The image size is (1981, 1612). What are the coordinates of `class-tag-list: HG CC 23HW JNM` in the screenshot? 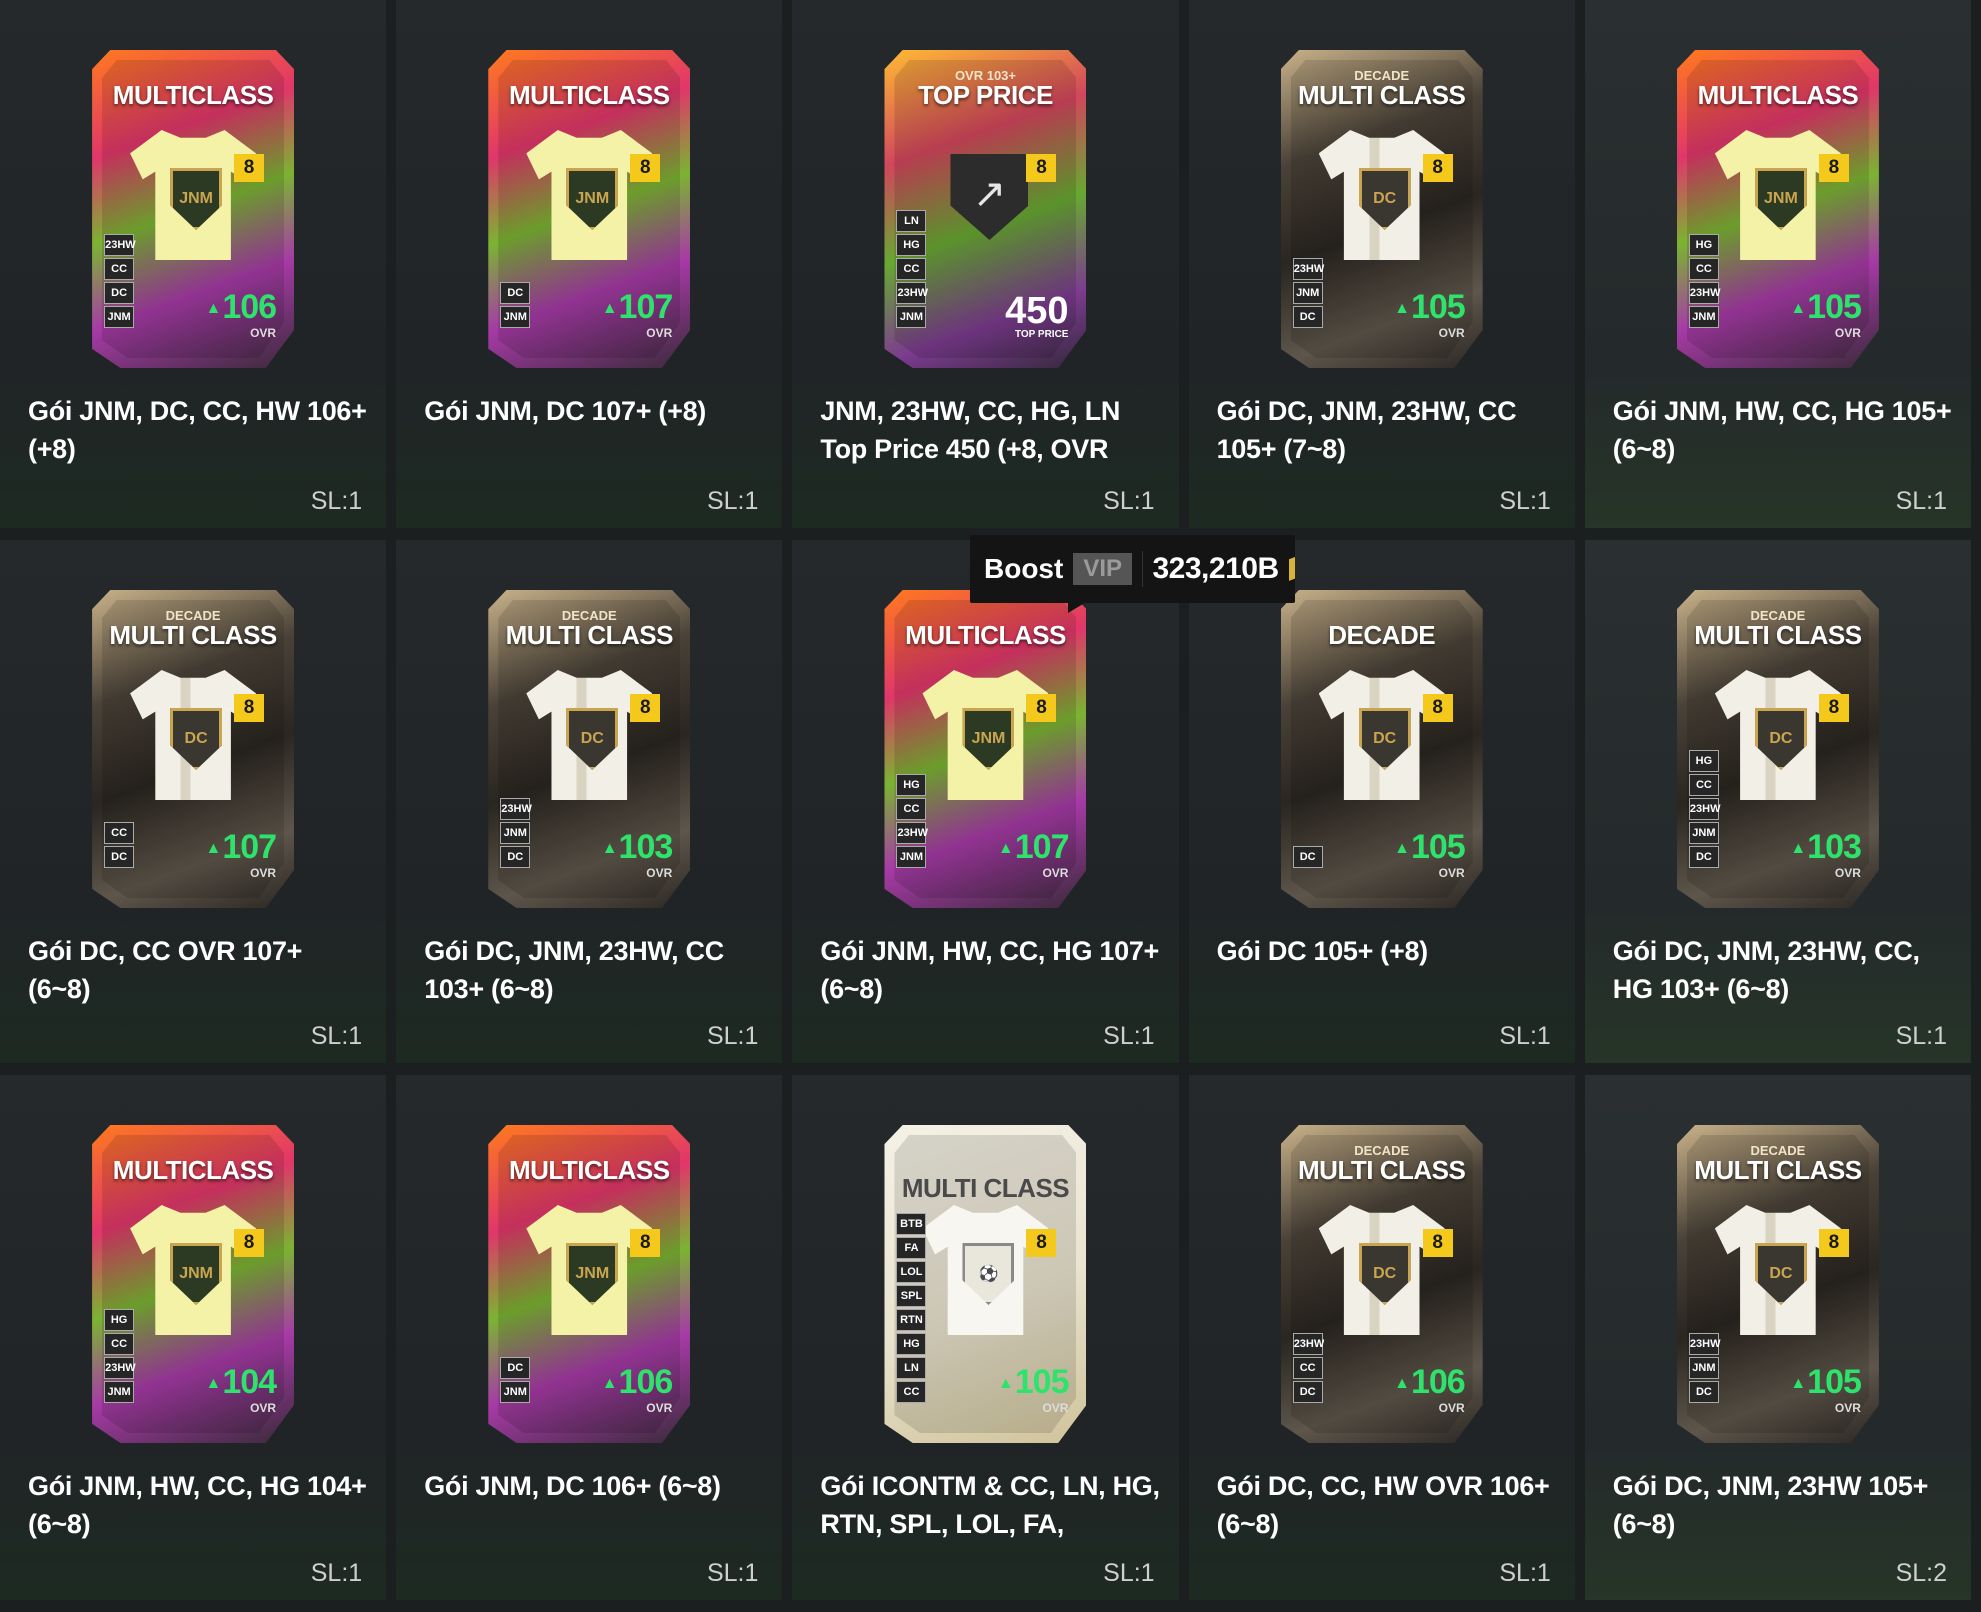 It's located at (912, 821).